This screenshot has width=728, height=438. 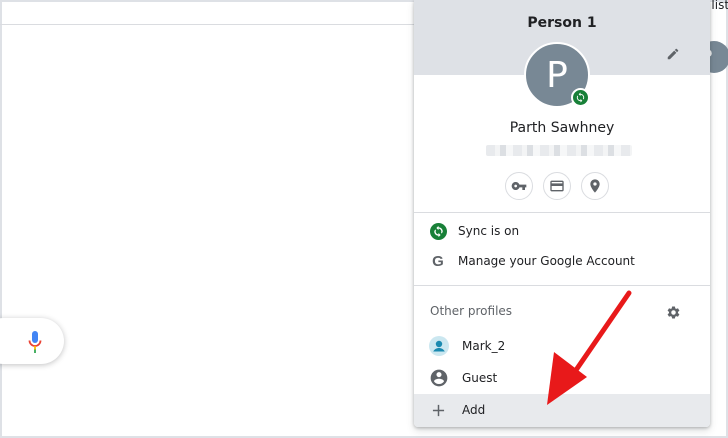 What do you see at coordinates (438, 410) in the screenshot?
I see `plus-icon` at bounding box center [438, 410].